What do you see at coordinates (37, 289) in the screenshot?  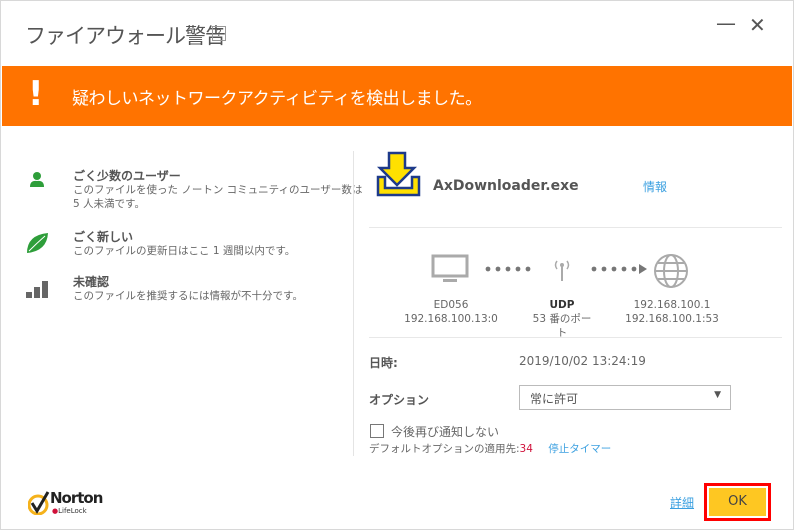 I see `signal-bars-icon` at bounding box center [37, 289].